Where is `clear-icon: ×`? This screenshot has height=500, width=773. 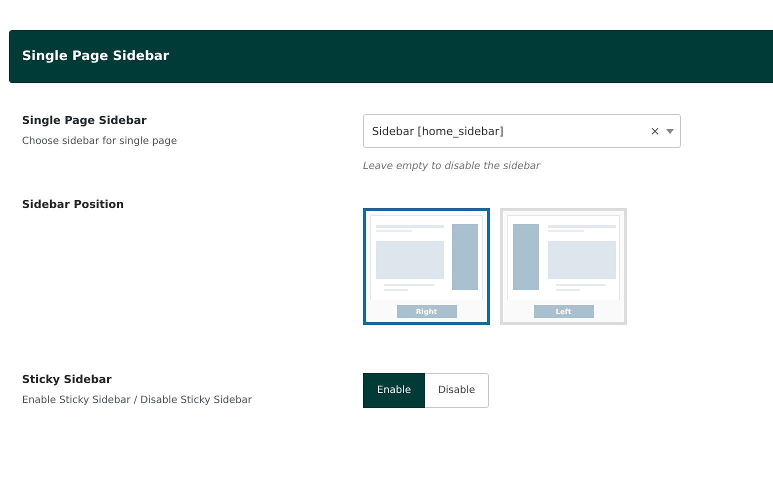
clear-icon: × is located at coordinates (655, 131).